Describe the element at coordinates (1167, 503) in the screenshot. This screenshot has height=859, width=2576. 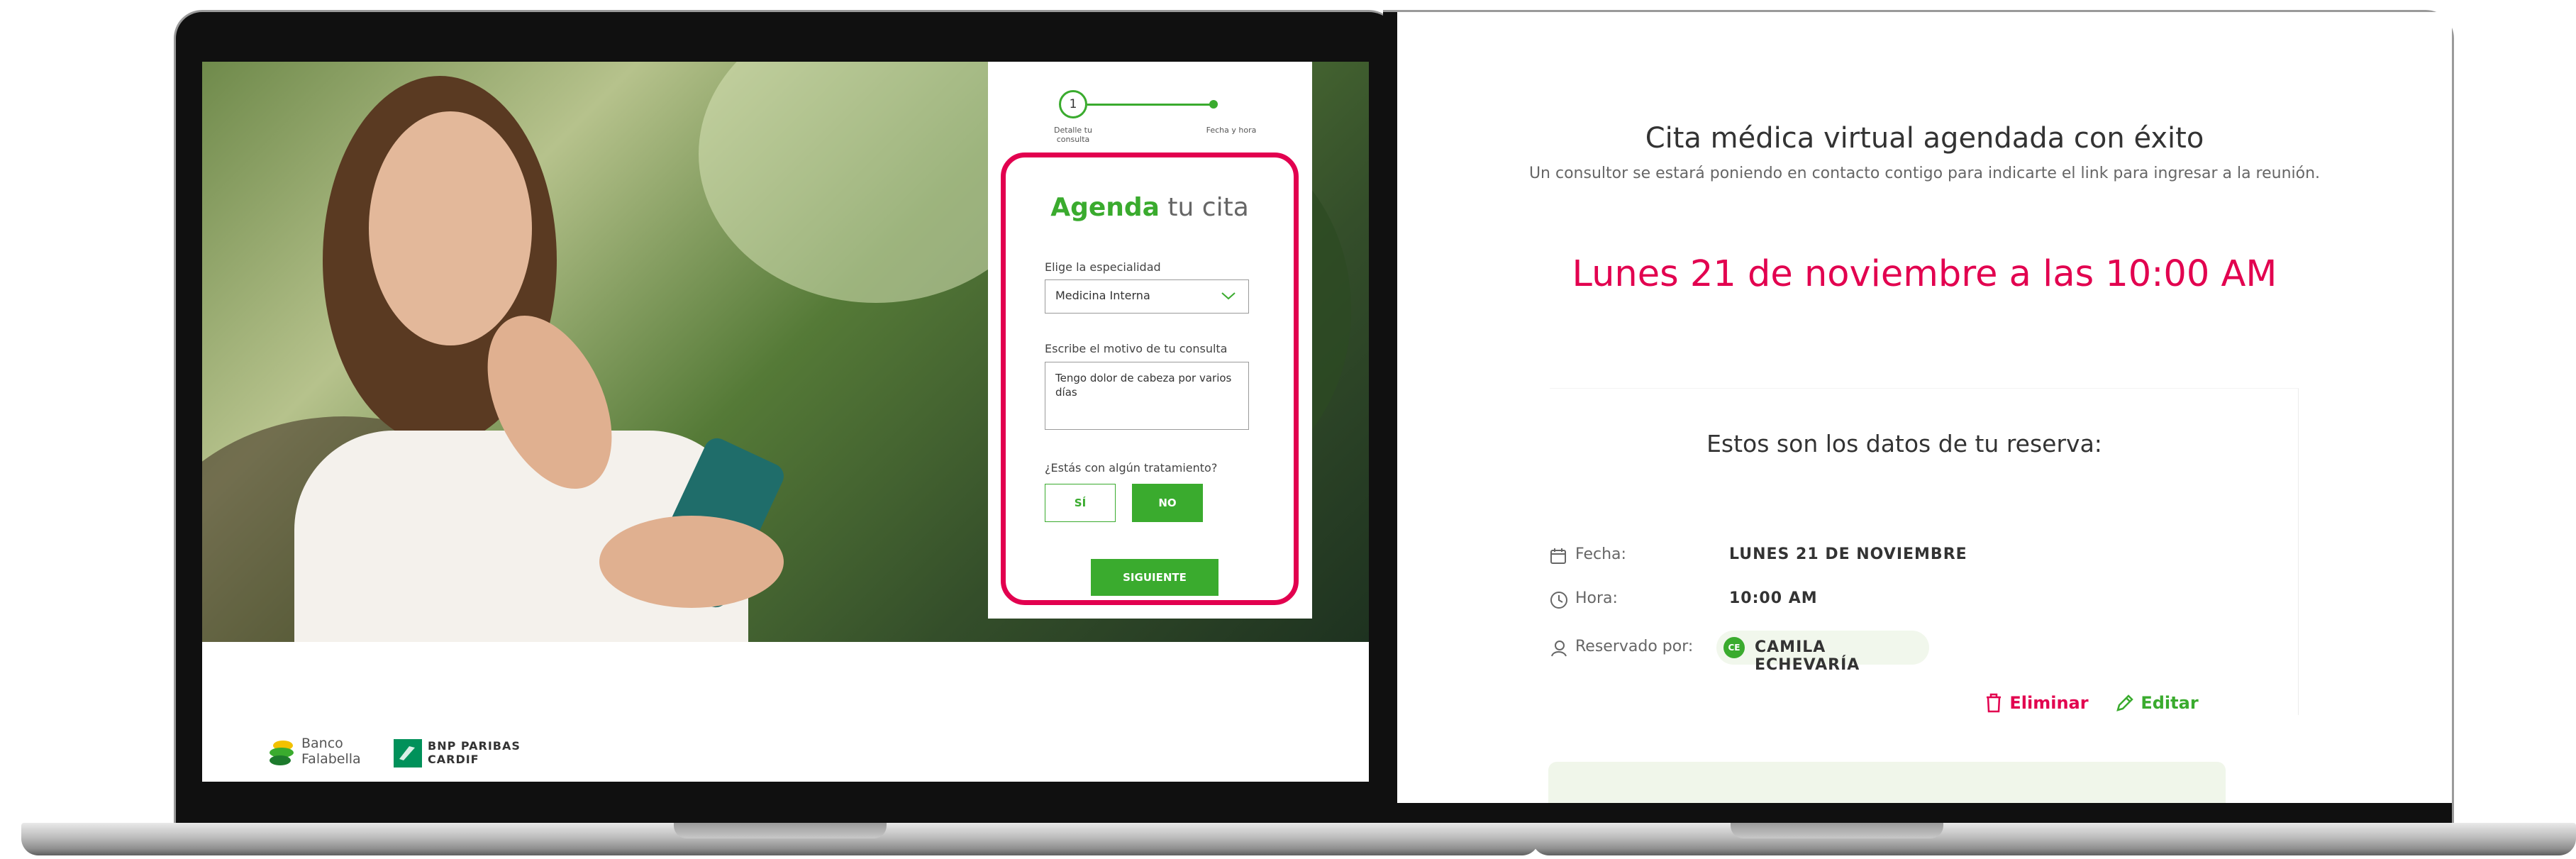
I see `treatment-no-button: NO` at that location.